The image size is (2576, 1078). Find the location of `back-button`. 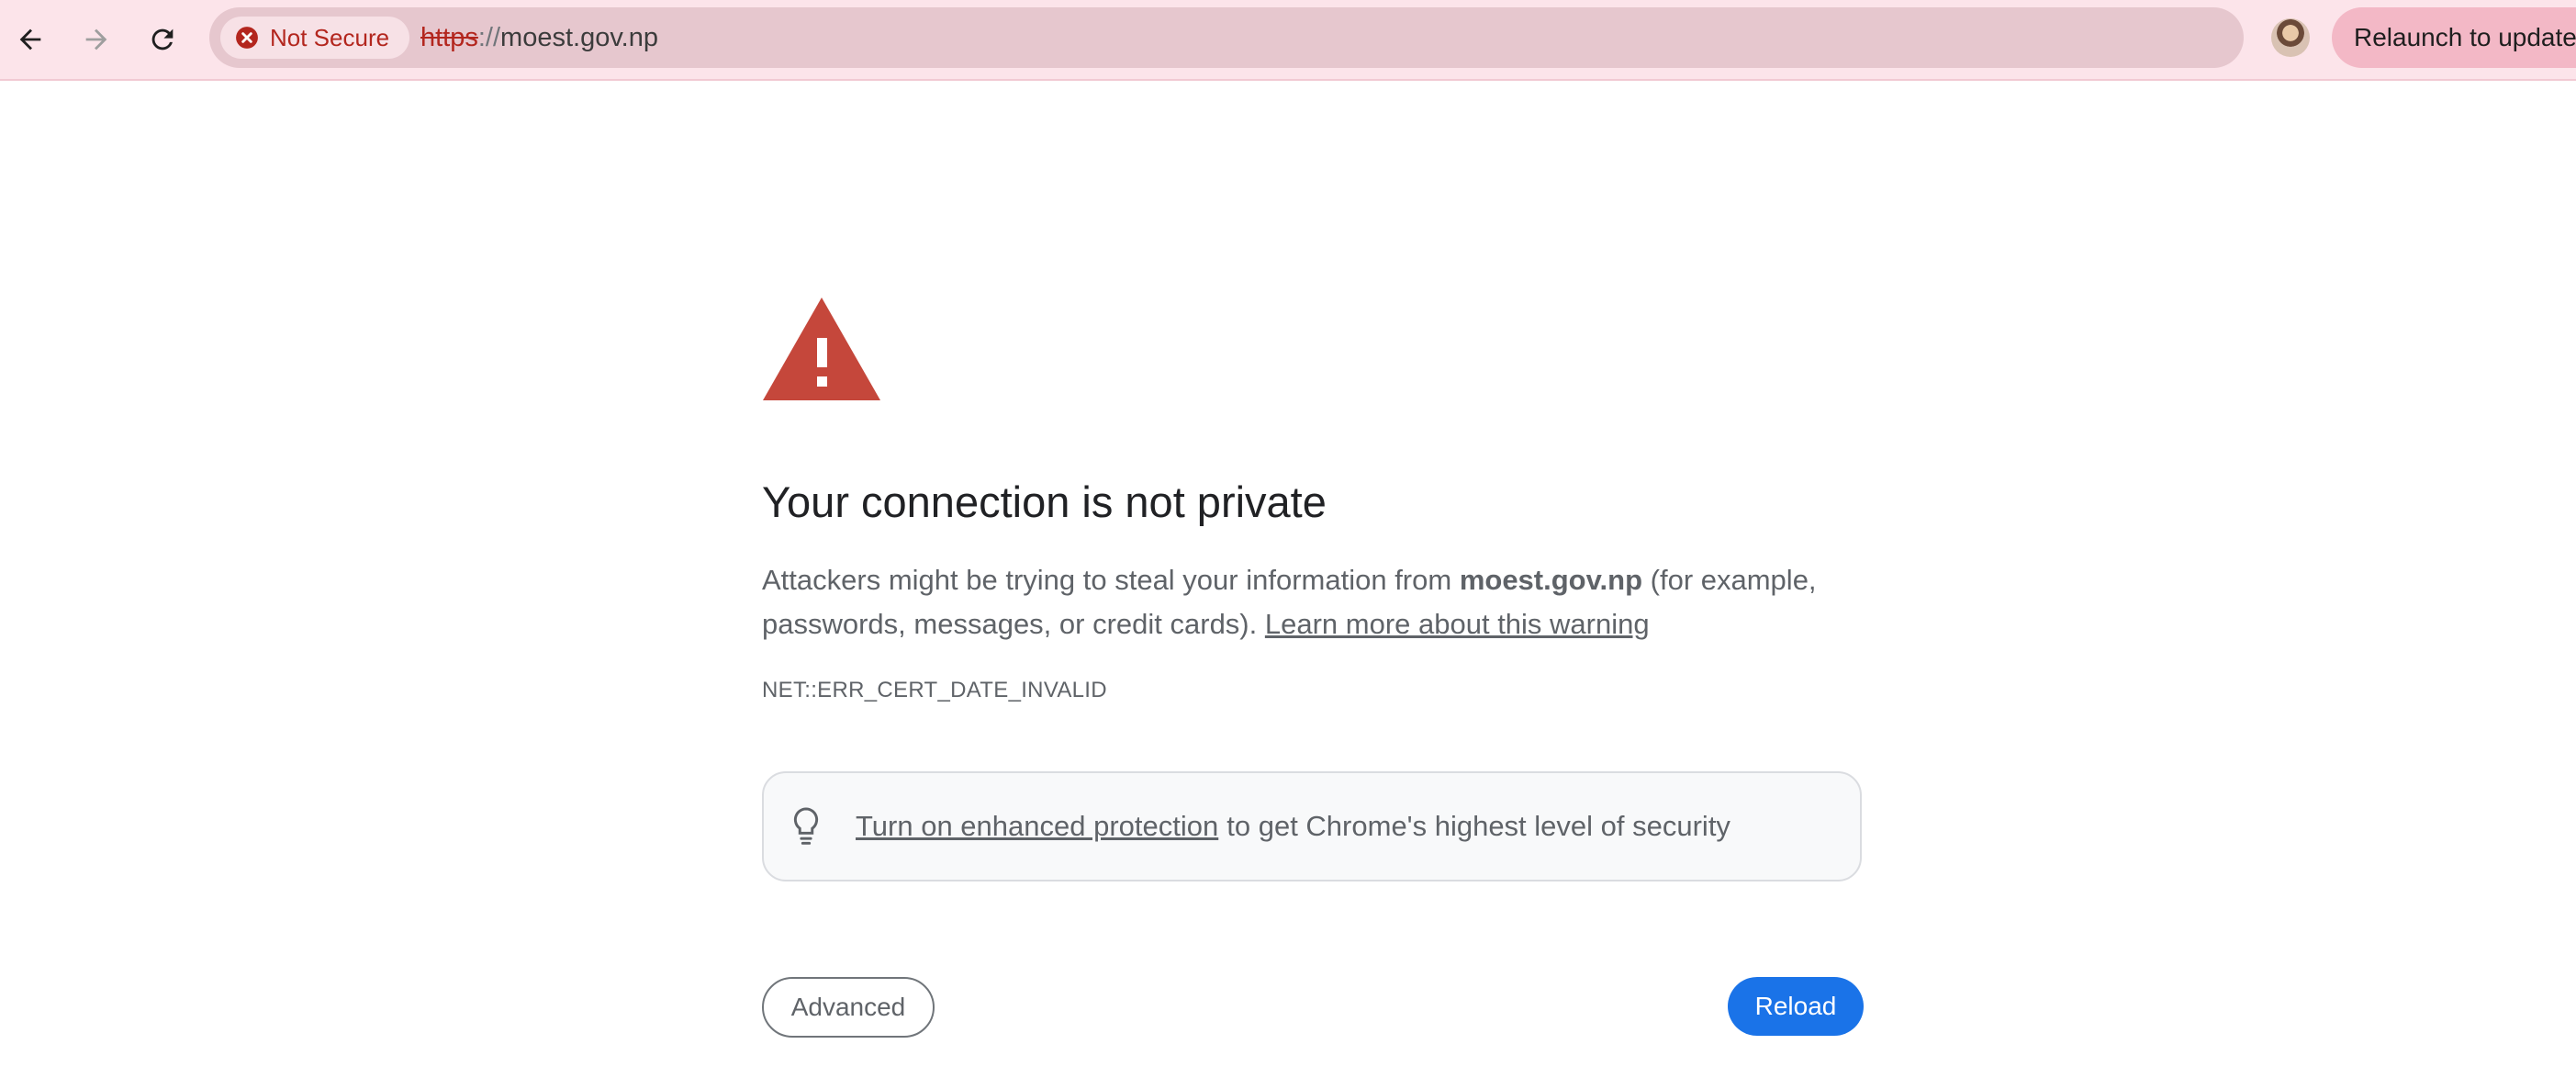

back-button is located at coordinates (30, 40).